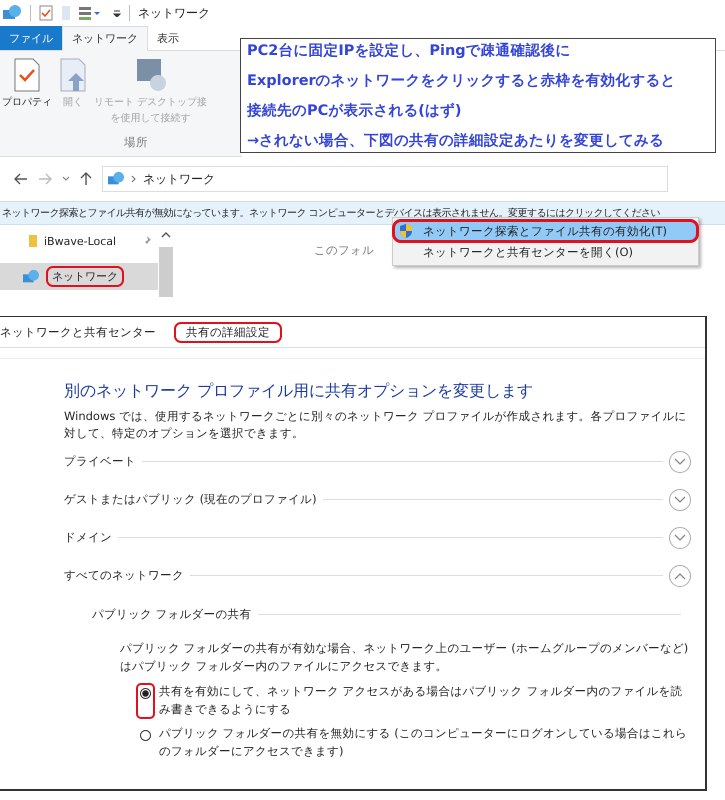  Describe the element at coordinates (462, 81) in the screenshot. I see `annotation-text: Explorerのネットワークをクリックすると赤枠を有効化すると` at that location.